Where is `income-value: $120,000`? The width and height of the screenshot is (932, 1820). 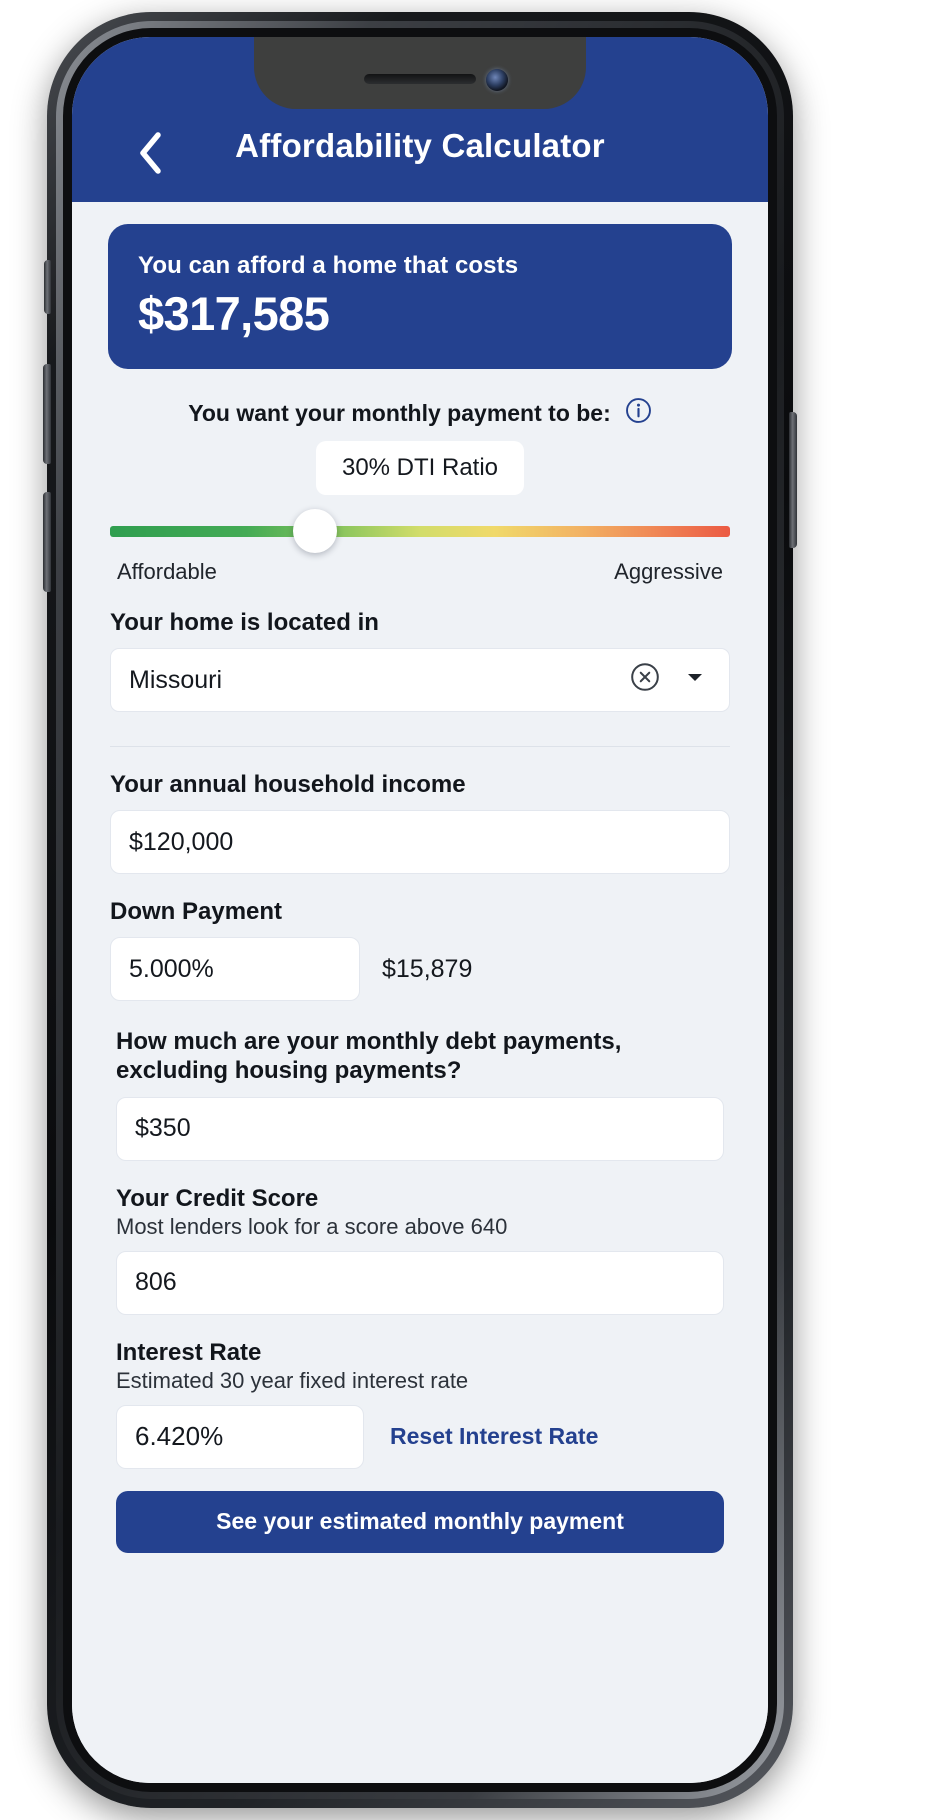 income-value: $120,000 is located at coordinates (181, 841).